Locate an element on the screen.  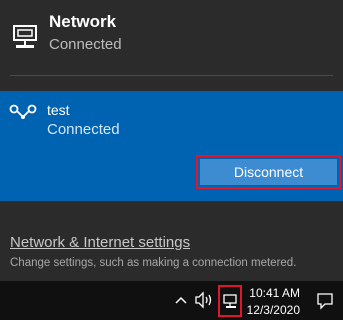
disconnect-button-label: Disconnect is located at coordinates (268, 172).